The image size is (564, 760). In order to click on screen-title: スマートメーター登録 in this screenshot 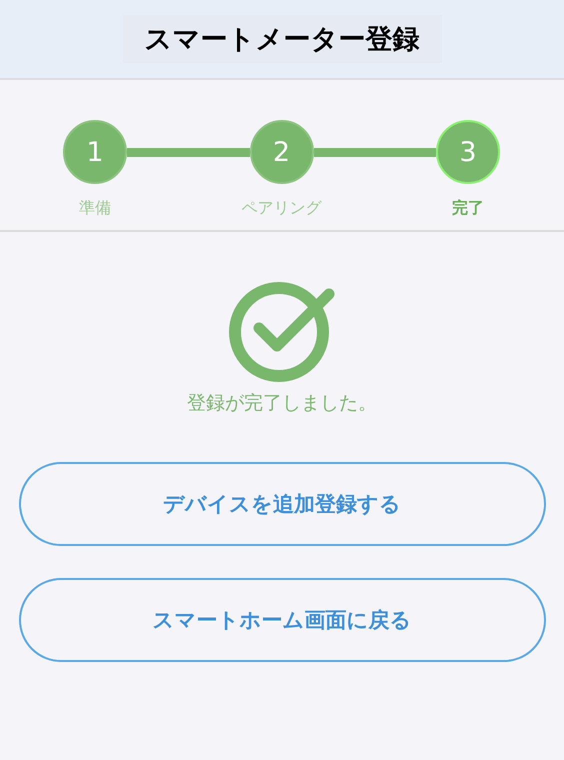, I will do `click(282, 39)`.